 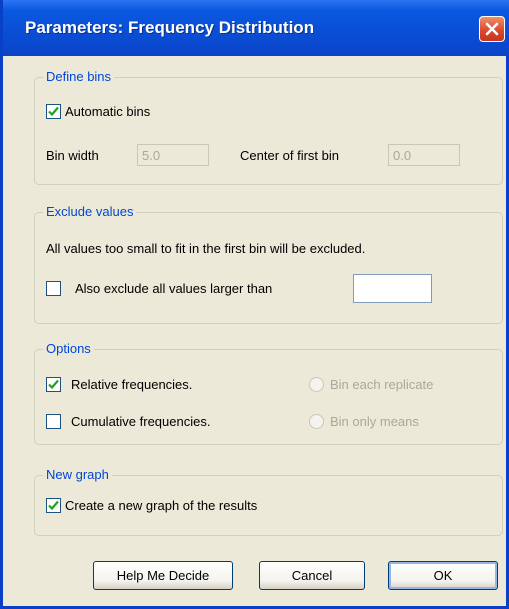 I want to click on bin-each-replicate-label: Bin each replicate, so click(x=381, y=384).